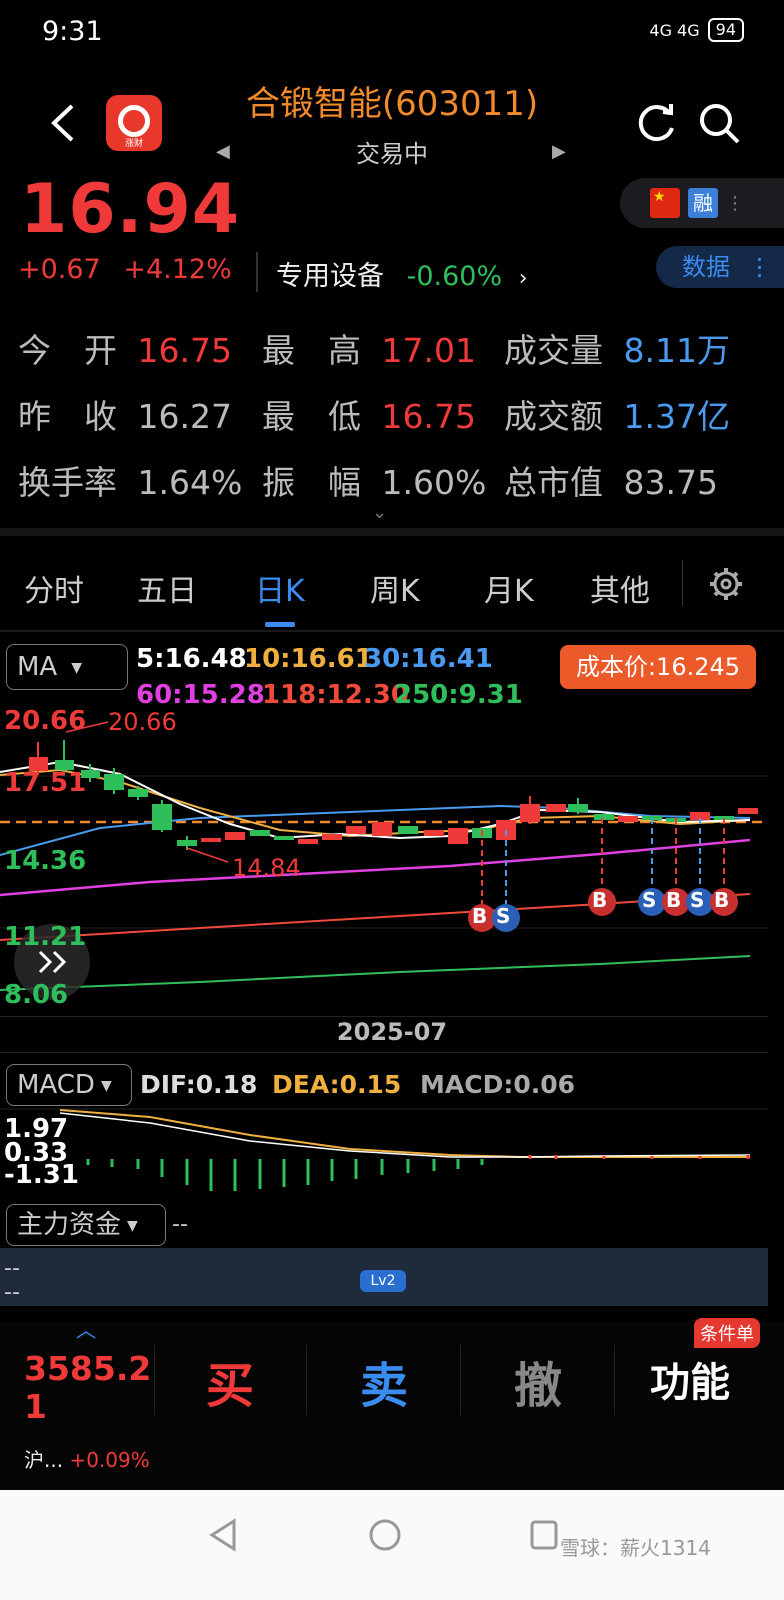 Image resolution: width=784 pixels, height=1600 pixels. What do you see at coordinates (670, 482) in the screenshot?
I see `stat-mktcap-value: 83.75` at bounding box center [670, 482].